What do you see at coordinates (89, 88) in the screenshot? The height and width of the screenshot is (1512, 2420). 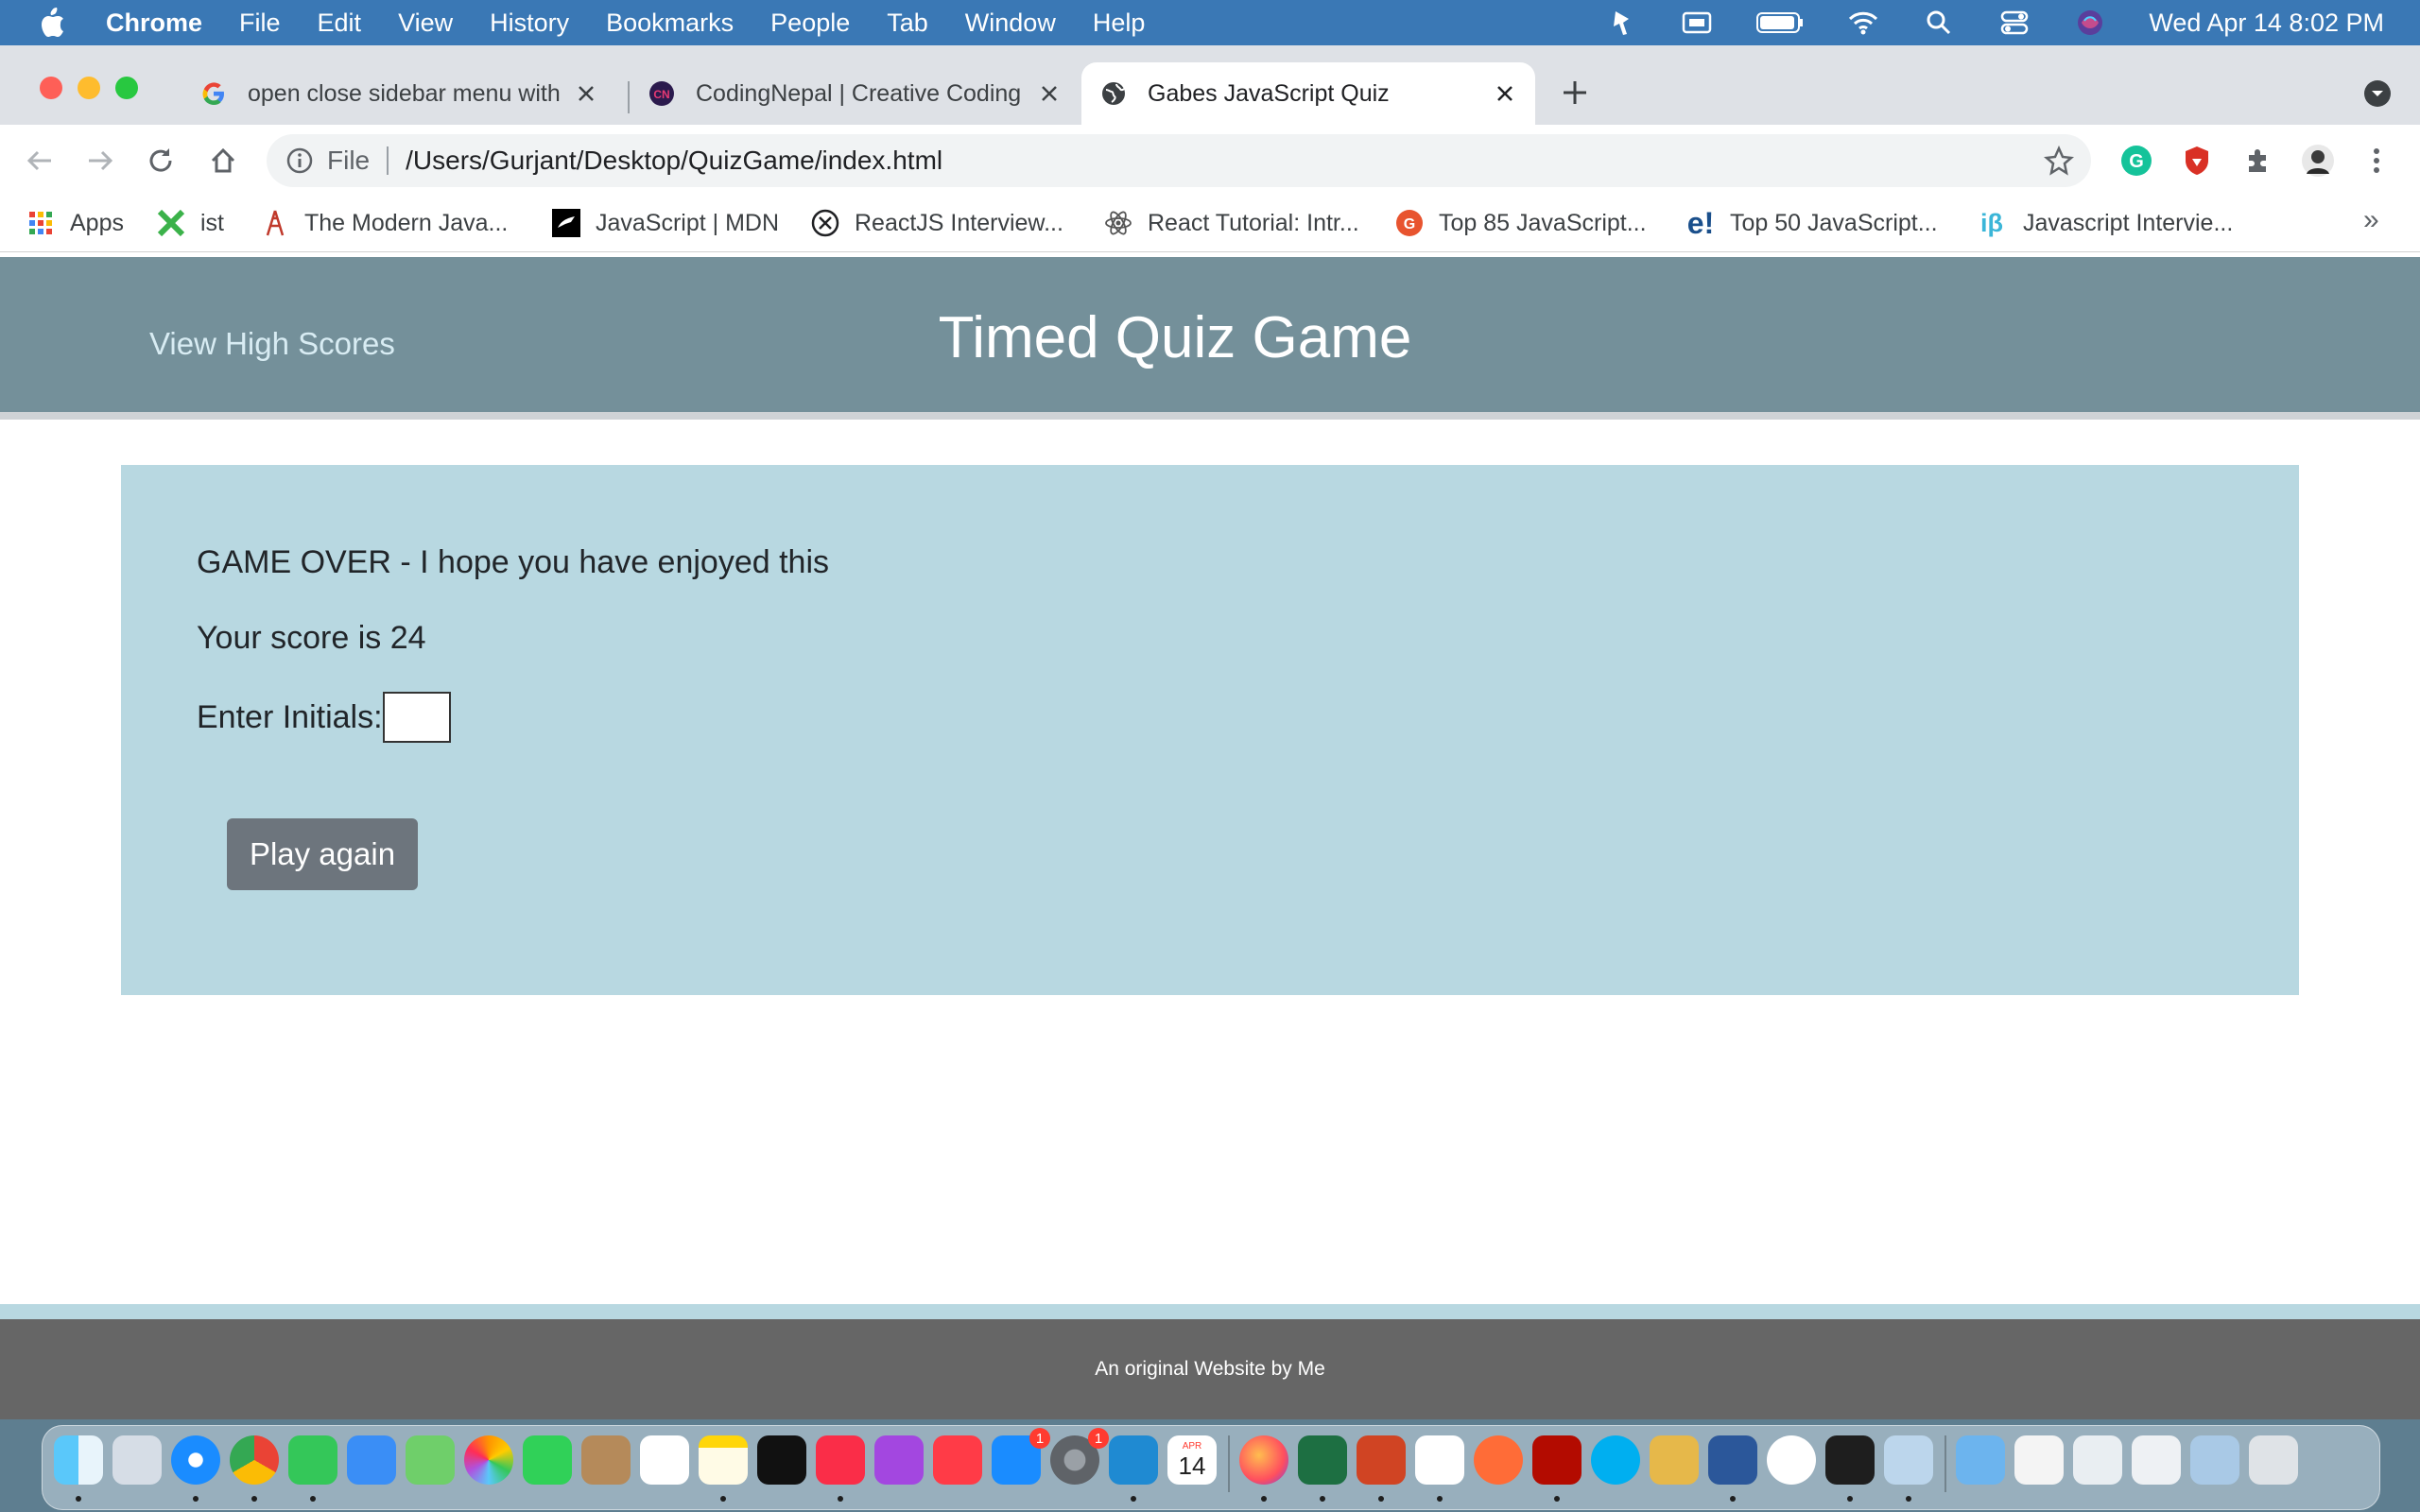 I see `minimize-window-button` at bounding box center [89, 88].